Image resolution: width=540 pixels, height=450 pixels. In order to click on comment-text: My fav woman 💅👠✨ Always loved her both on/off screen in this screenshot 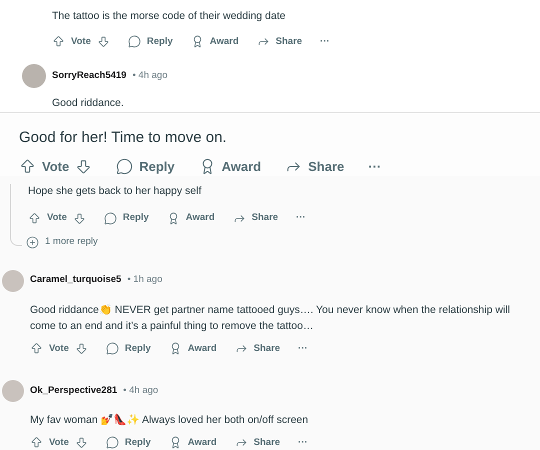, I will do `click(169, 420)`.